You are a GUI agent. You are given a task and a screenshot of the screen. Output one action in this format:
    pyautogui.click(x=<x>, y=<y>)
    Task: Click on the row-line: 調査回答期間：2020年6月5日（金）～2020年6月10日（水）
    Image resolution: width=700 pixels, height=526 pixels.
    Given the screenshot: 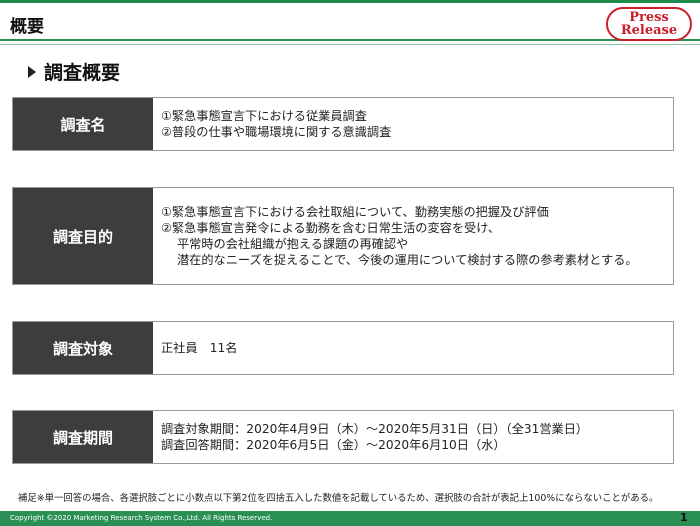 What is the action you would take?
    pyautogui.click(x=333, y=445)
    